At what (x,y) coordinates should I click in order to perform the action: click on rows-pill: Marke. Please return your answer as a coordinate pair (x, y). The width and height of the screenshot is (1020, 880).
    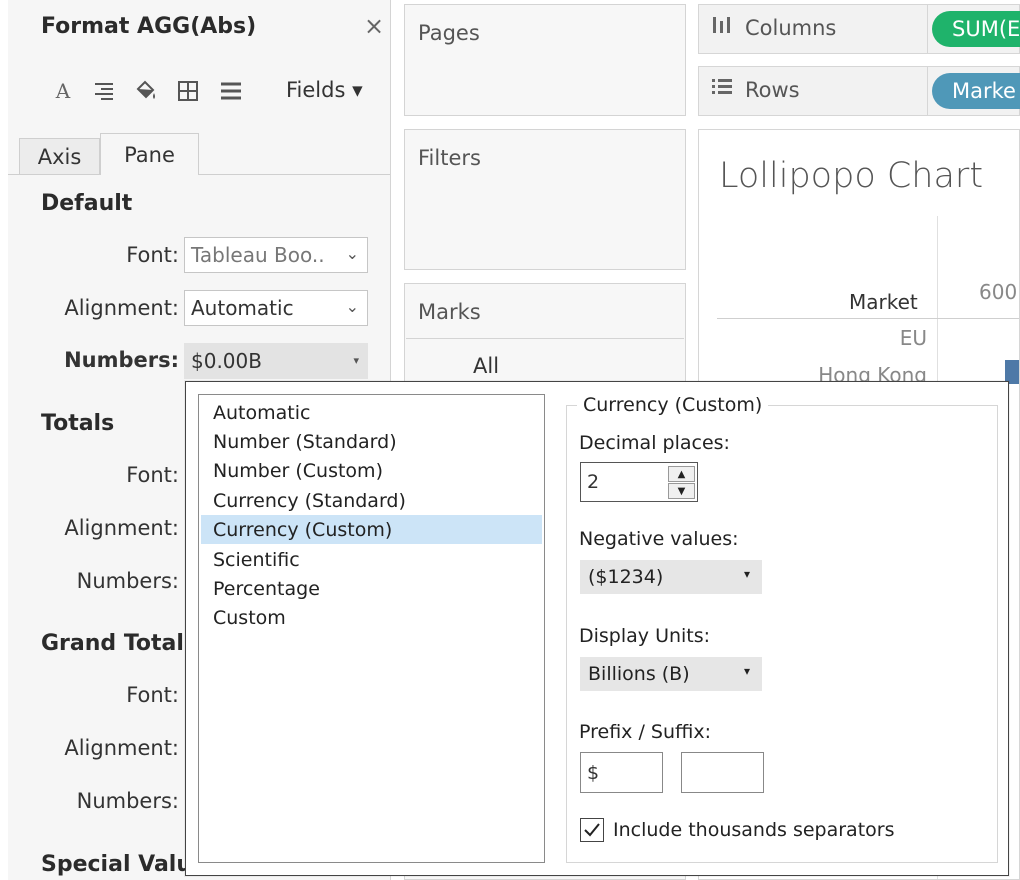
    Looking at the image, I should click on (976, 91).